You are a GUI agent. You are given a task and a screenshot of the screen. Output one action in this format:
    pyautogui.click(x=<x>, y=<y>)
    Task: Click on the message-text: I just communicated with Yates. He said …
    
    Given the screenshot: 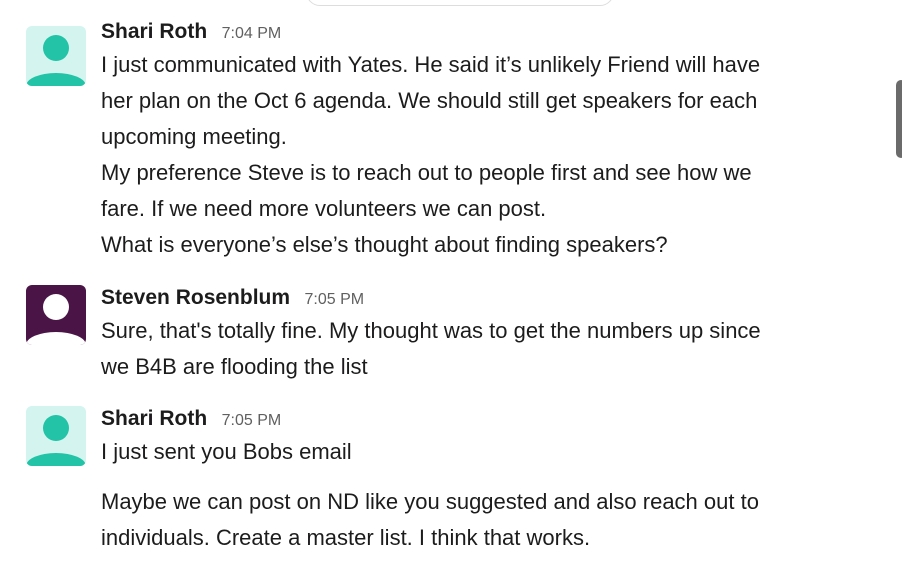 What is the action you would take?
    pyautogui.click(x=431, y=64)
    